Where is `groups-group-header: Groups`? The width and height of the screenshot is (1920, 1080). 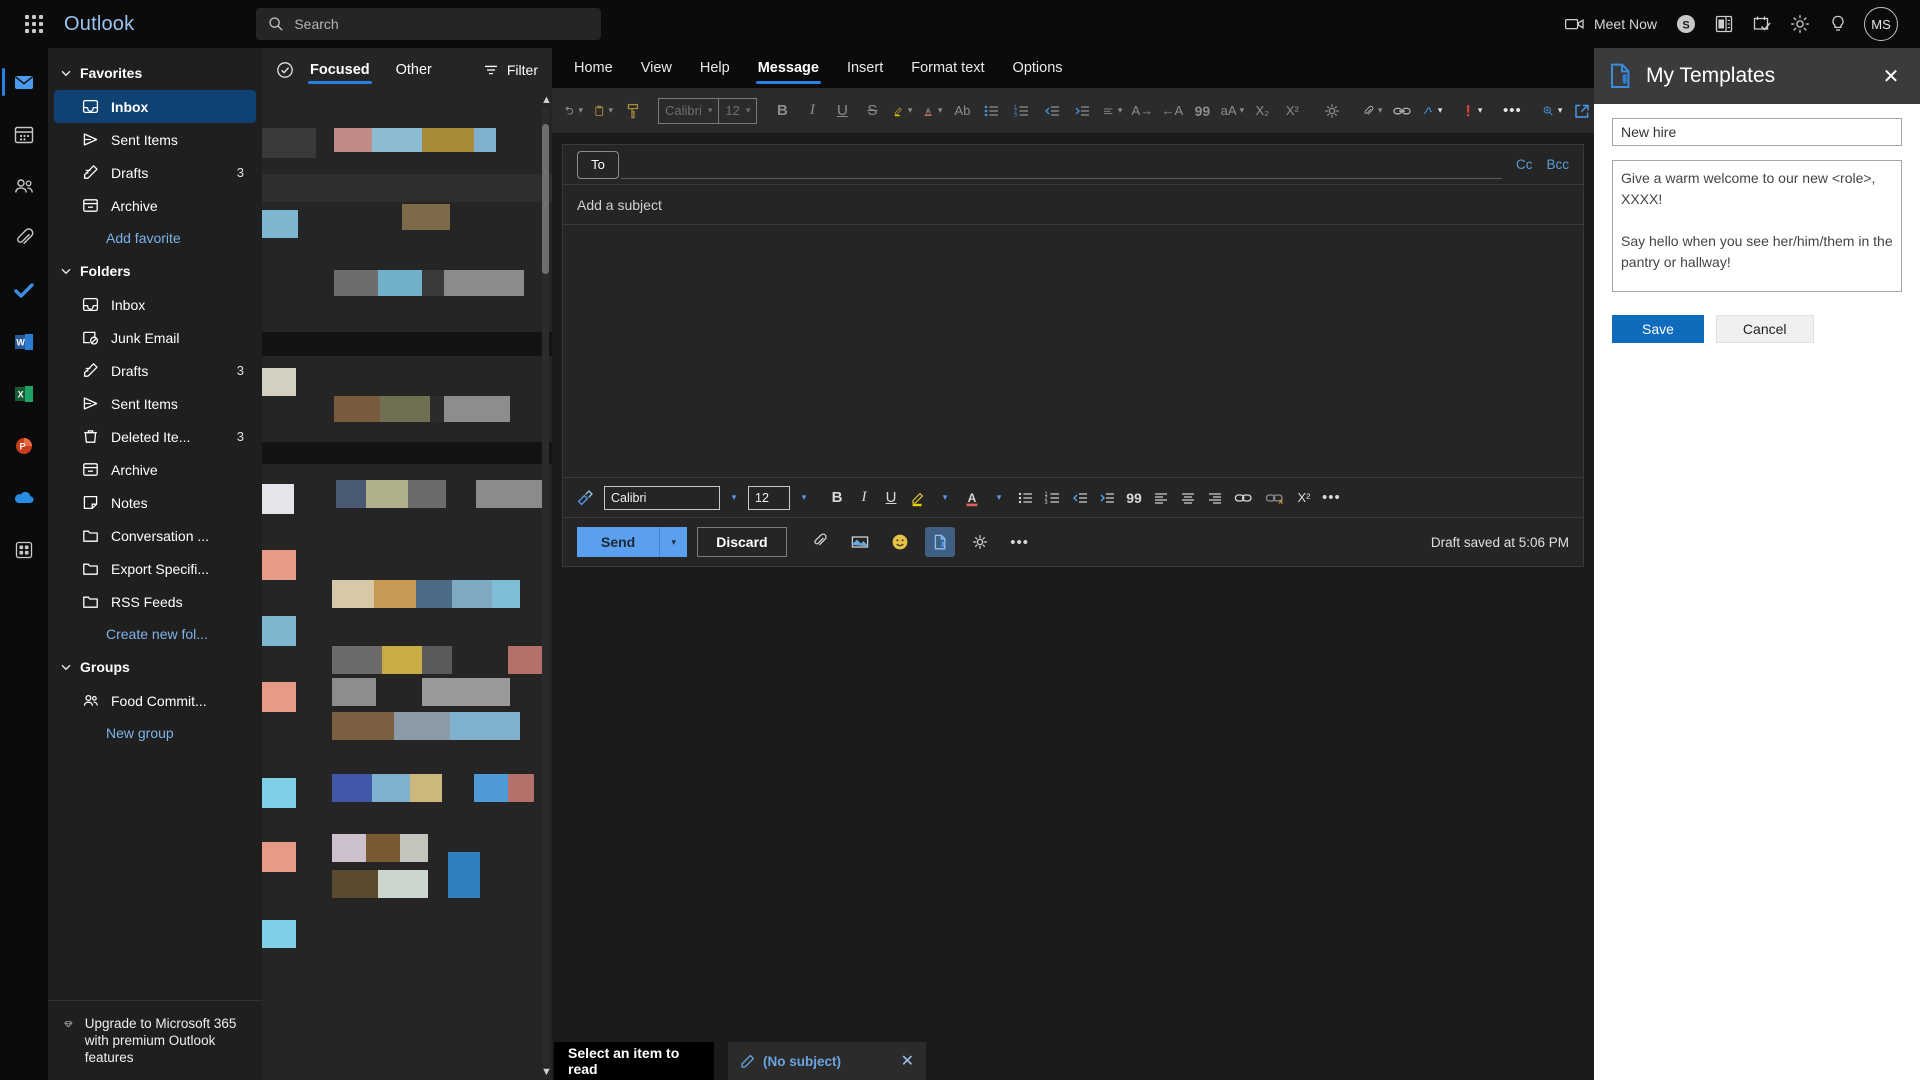
groups-group-header: Groups is located at coordinates (155, 667).